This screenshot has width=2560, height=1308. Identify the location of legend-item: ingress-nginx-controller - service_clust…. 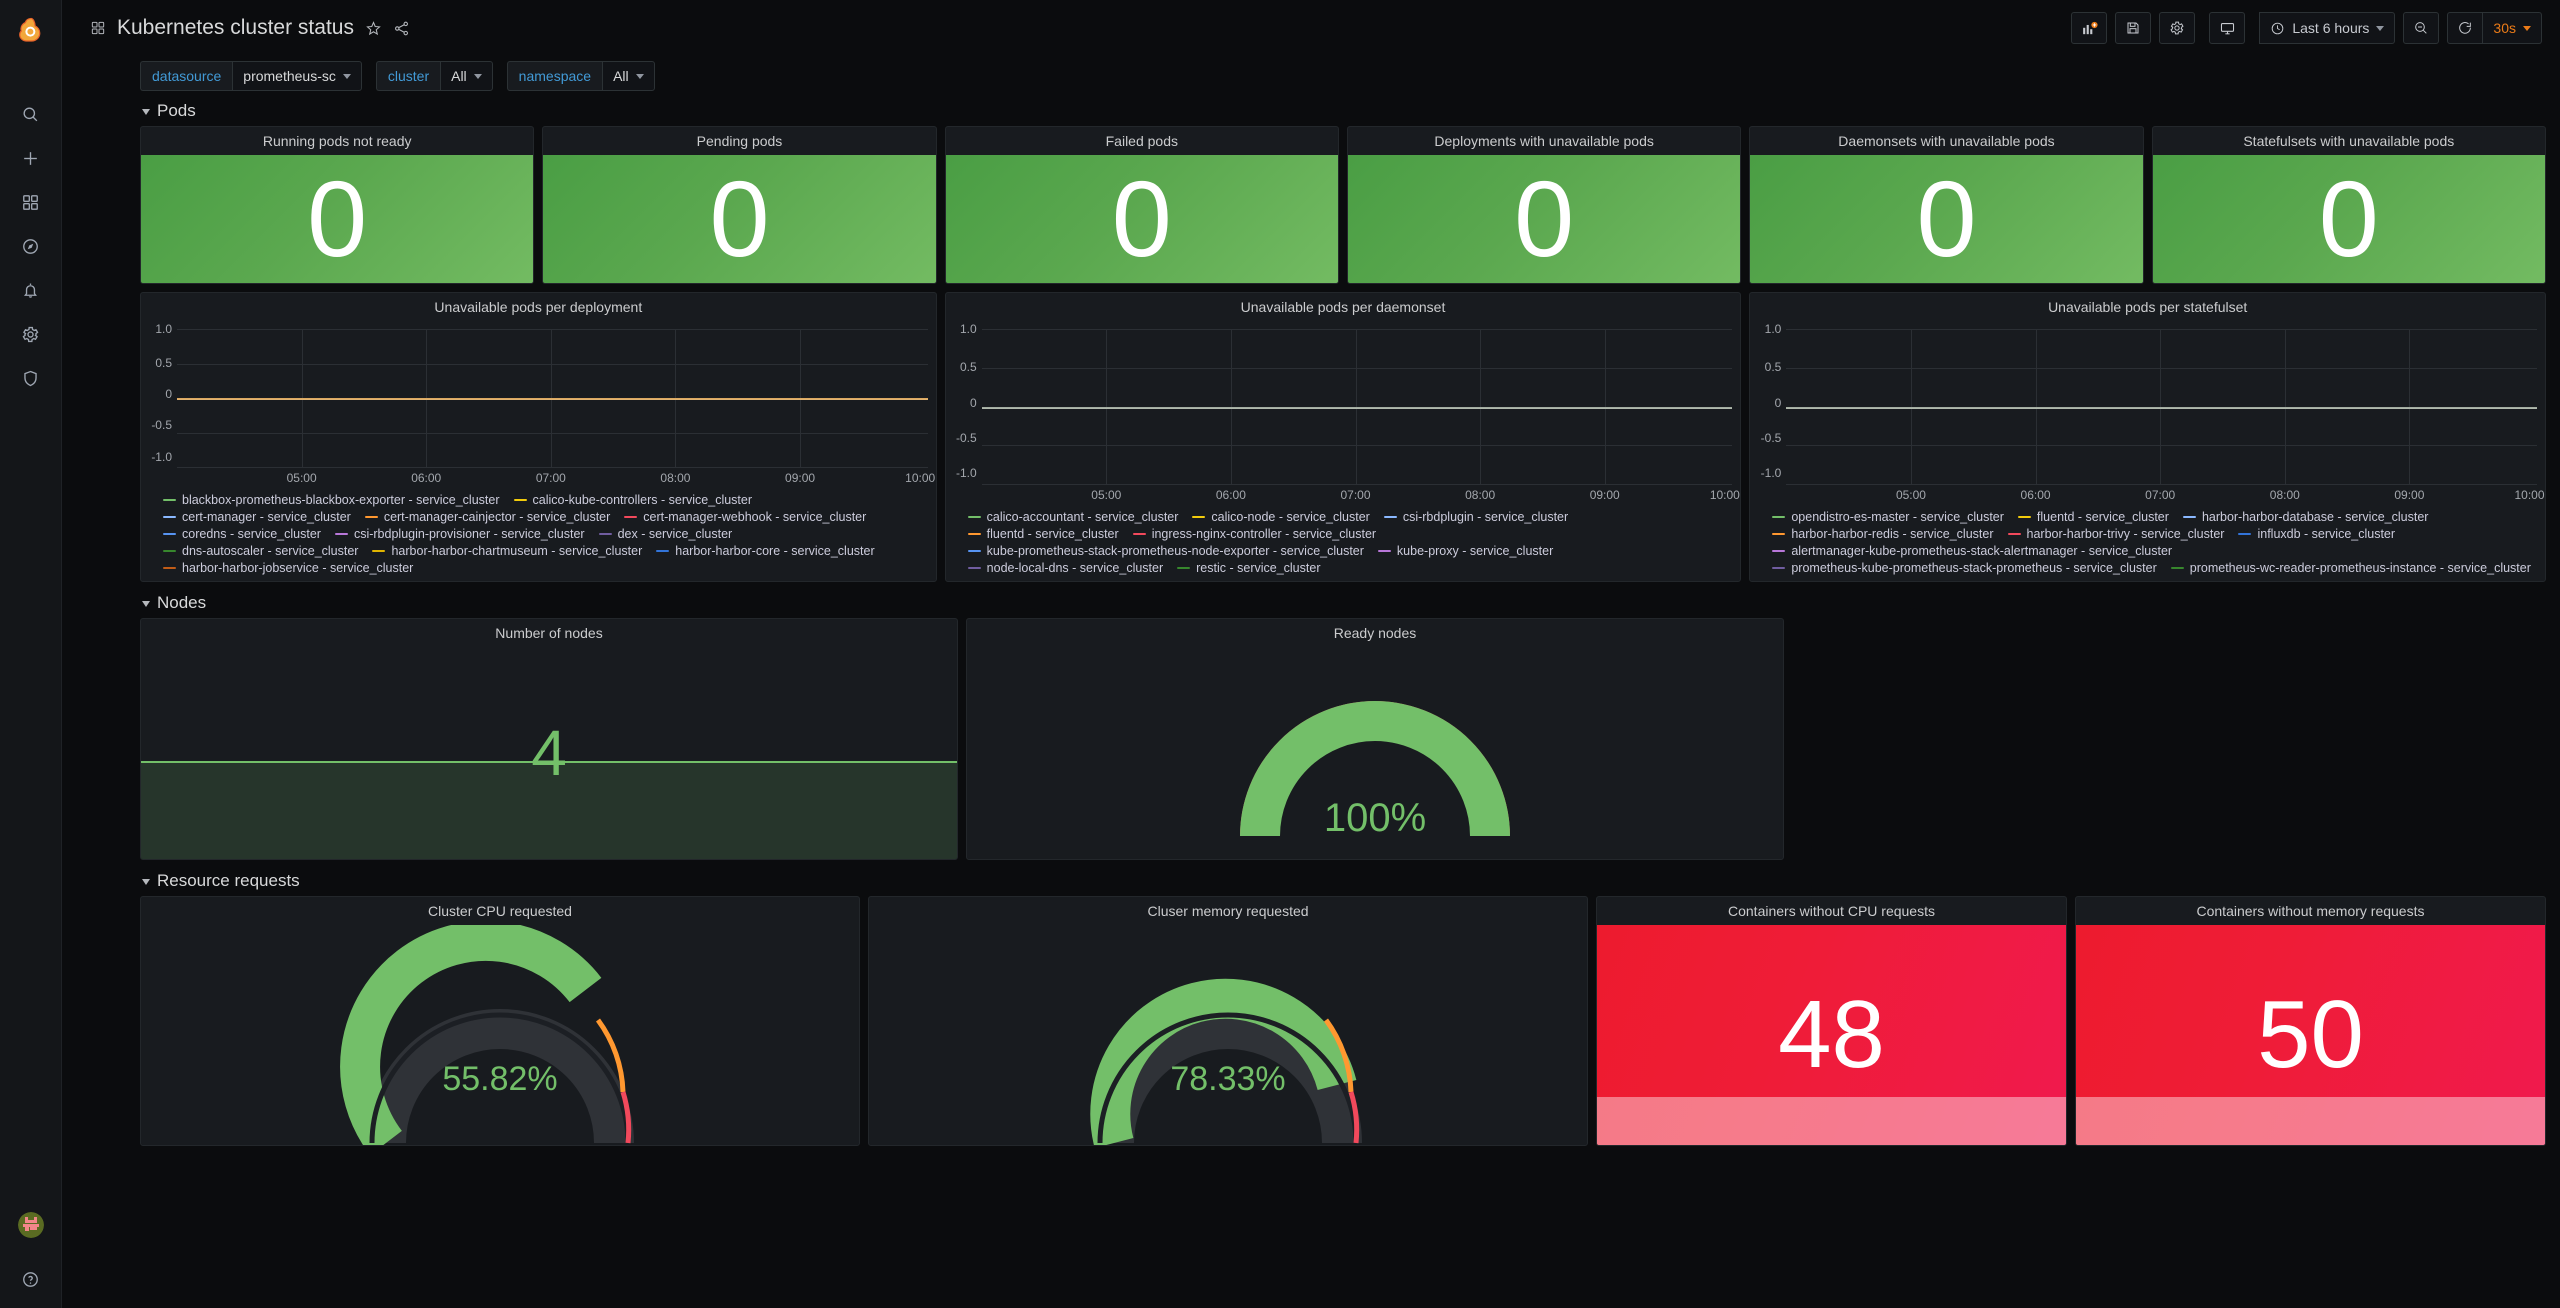
(1254, 534).